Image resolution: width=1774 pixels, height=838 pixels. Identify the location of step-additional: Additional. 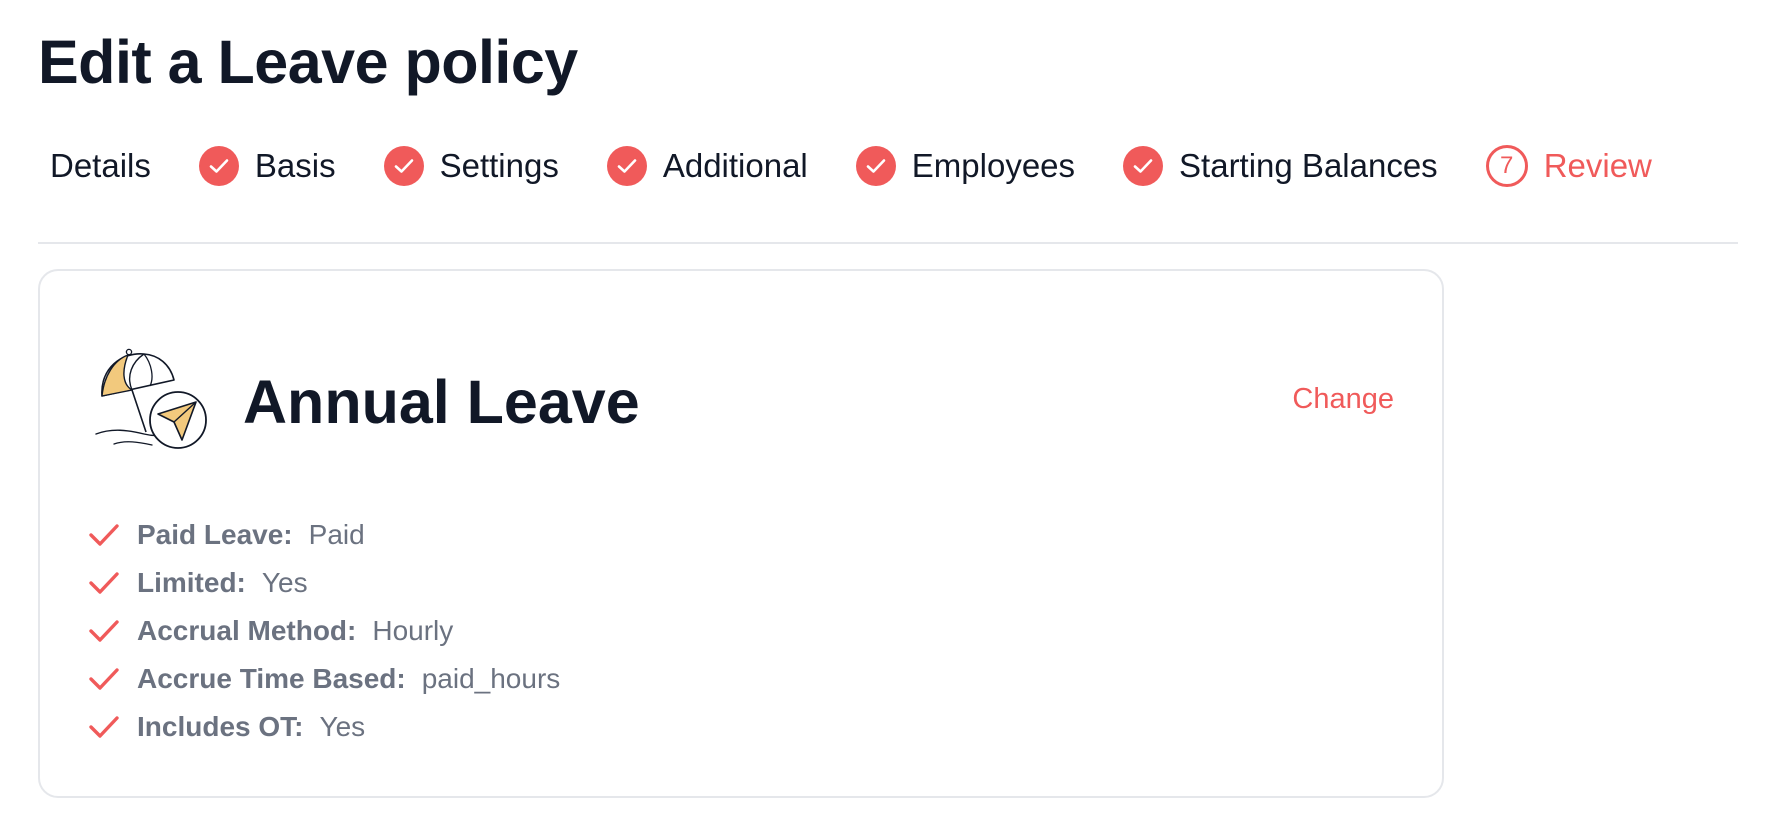
(707, 166).